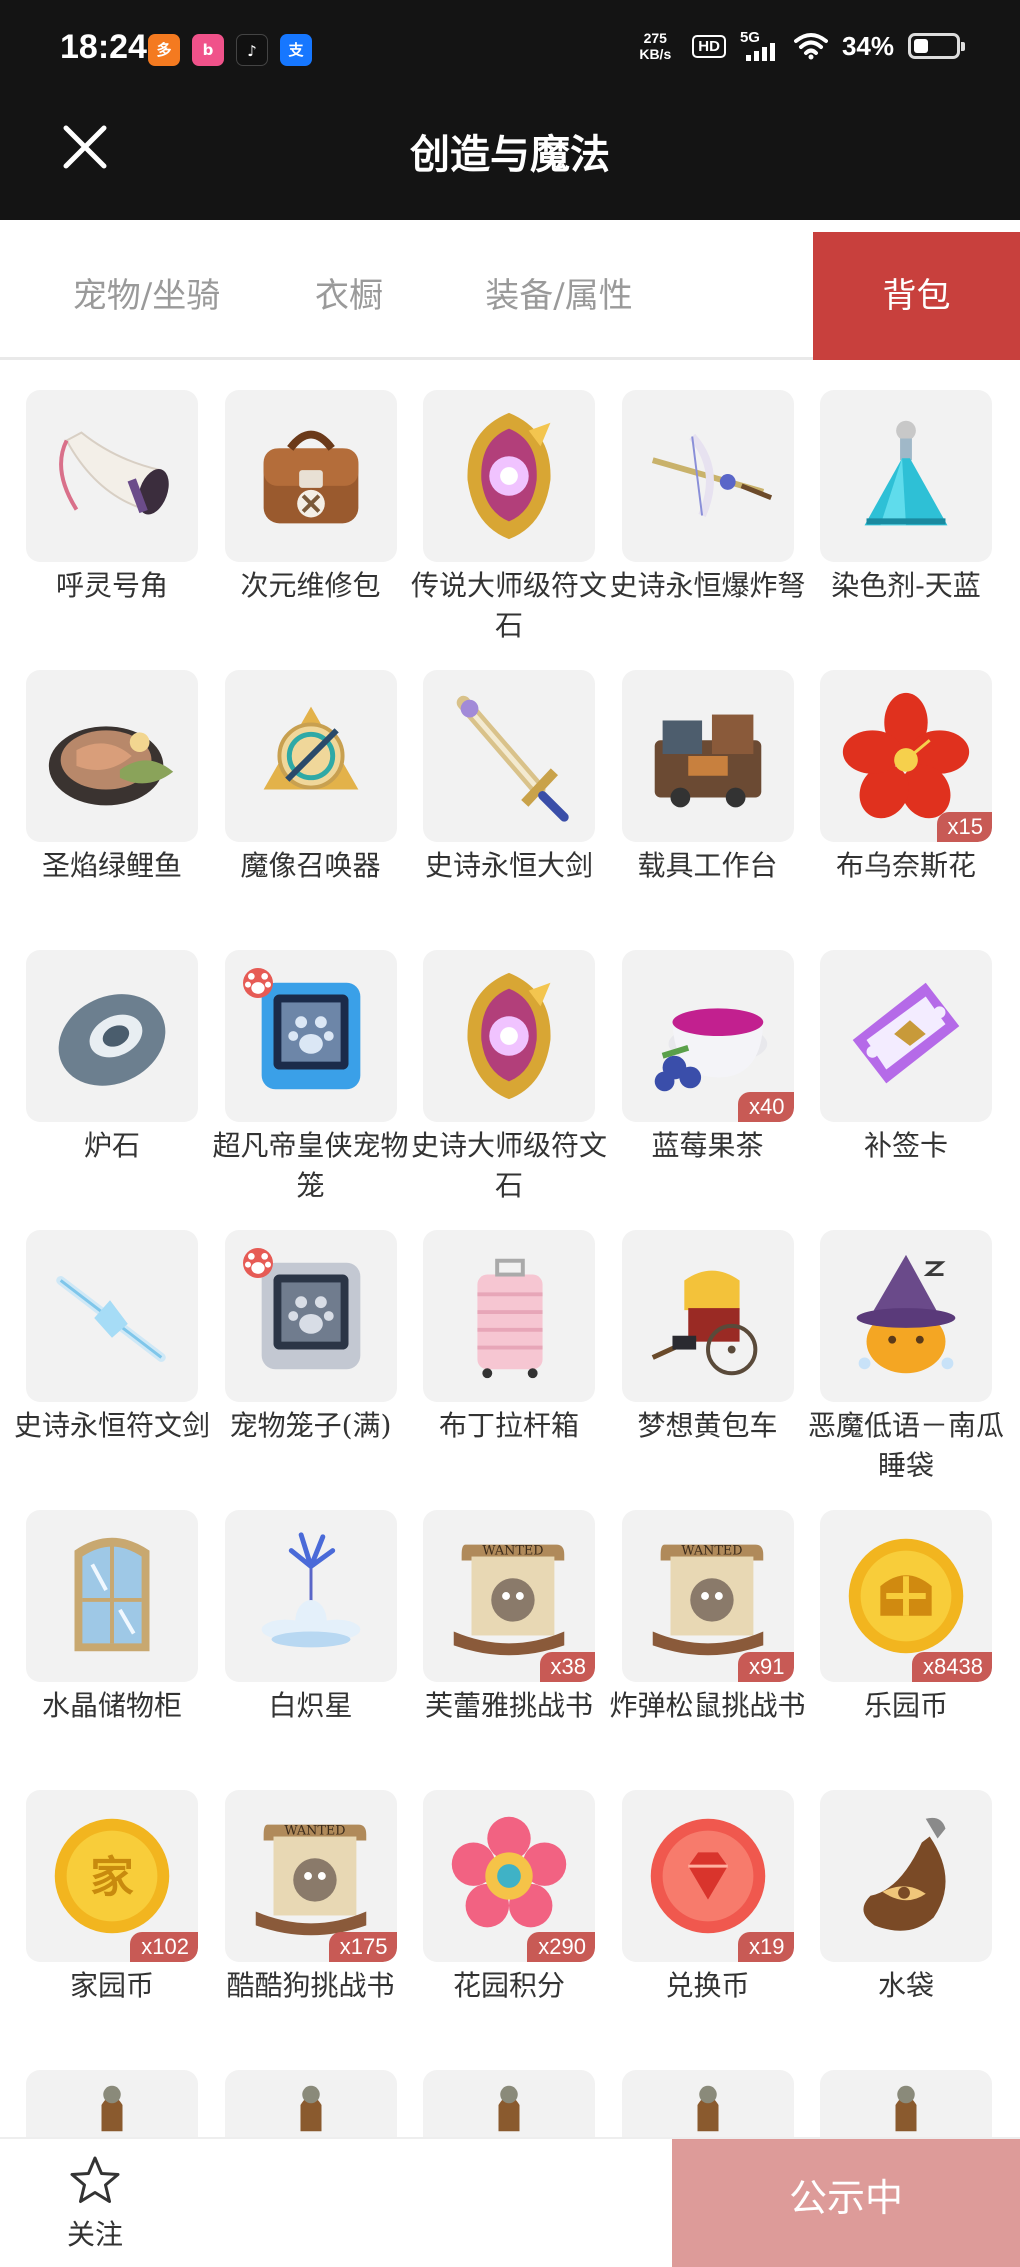 Image resolution: width=1020 pixels, height=2267 pixels. I want to click on crossbow-icon, so click(711, 475).